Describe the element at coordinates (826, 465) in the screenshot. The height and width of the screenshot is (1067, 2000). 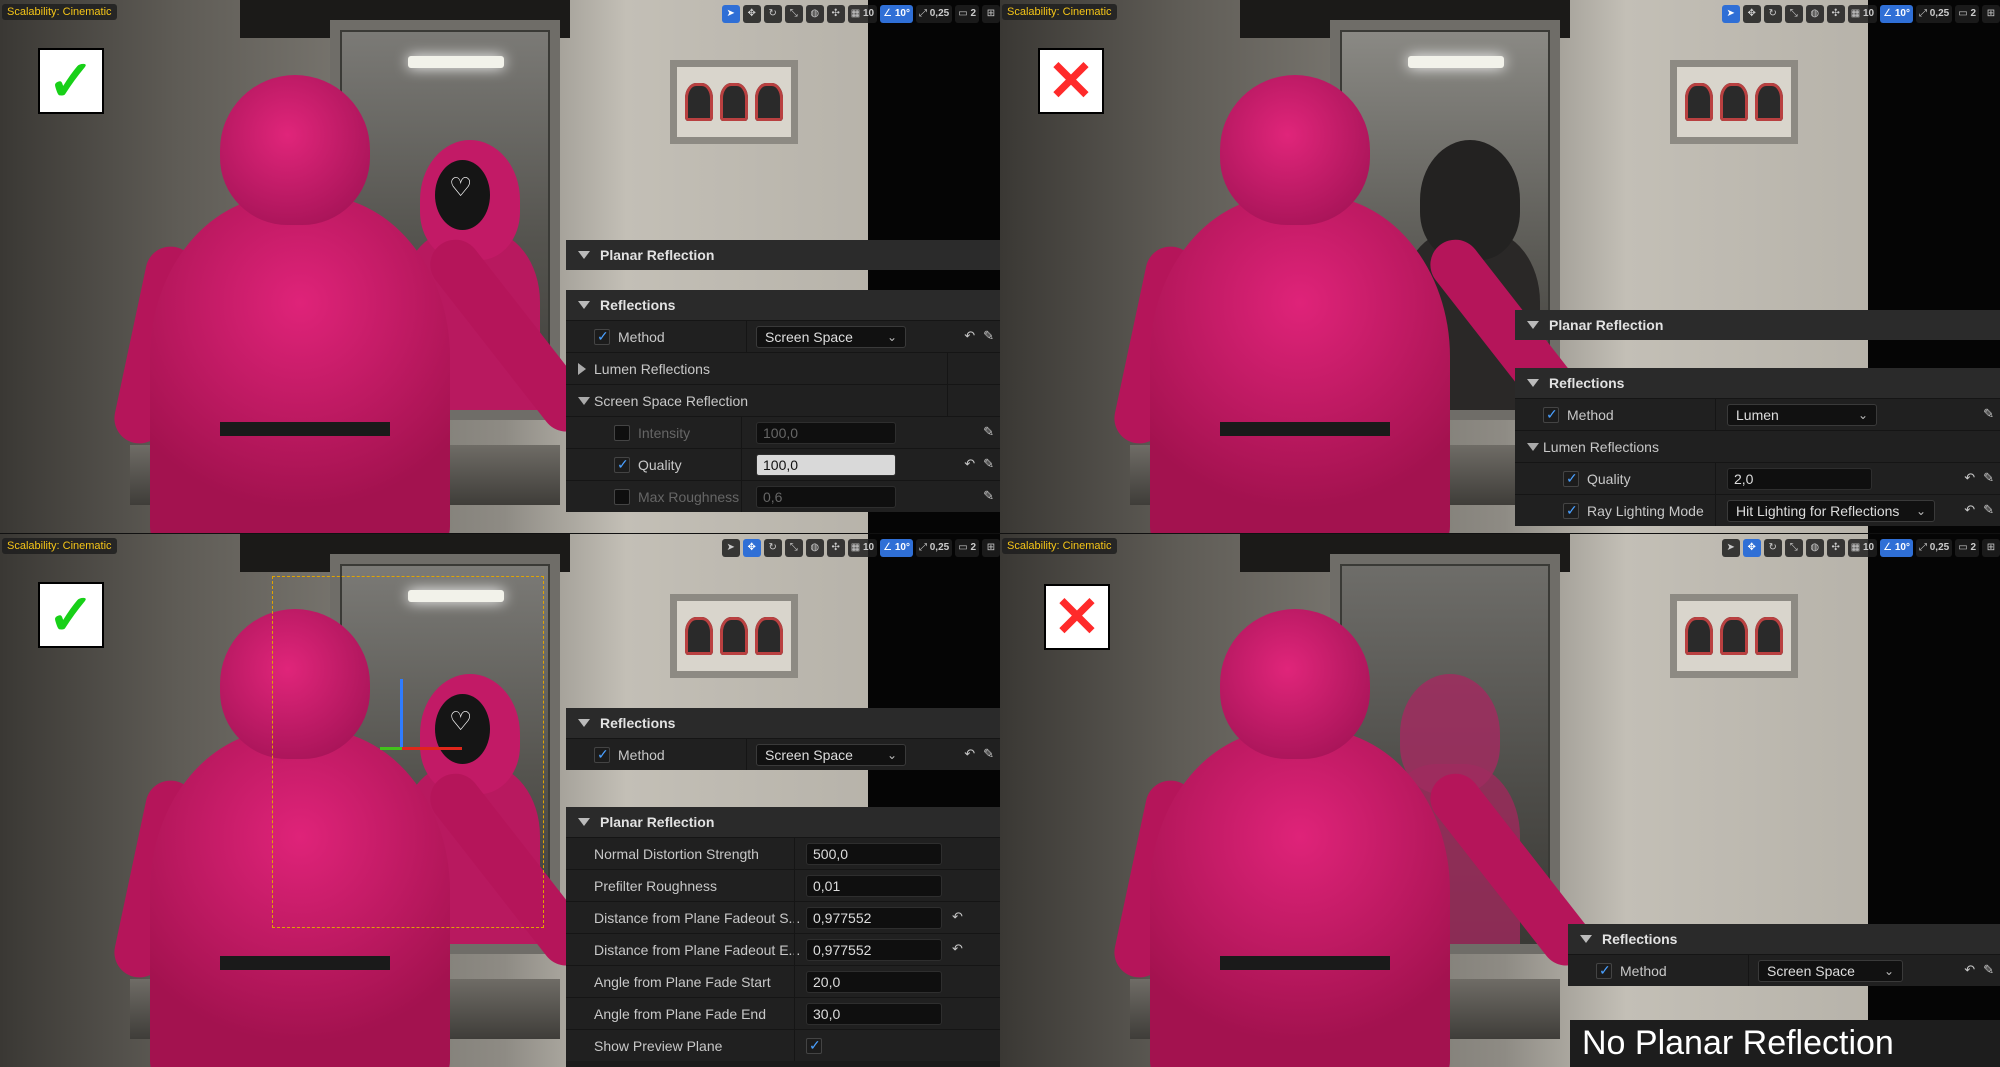
I see `quality-field: 100,0` at that location.